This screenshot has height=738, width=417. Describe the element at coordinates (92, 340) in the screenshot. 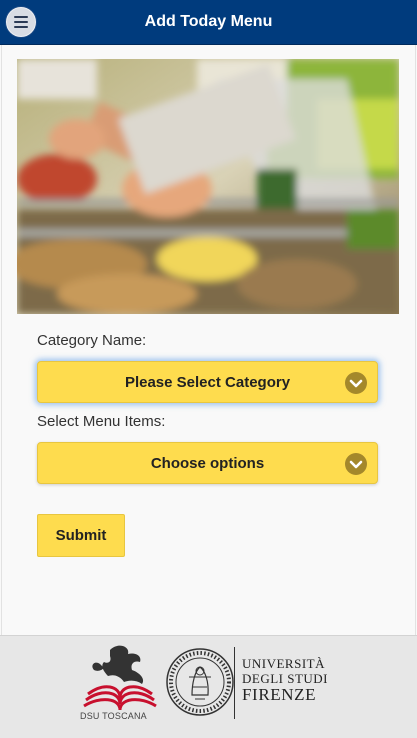

I see `category-name-label: Category Name:` at that location.